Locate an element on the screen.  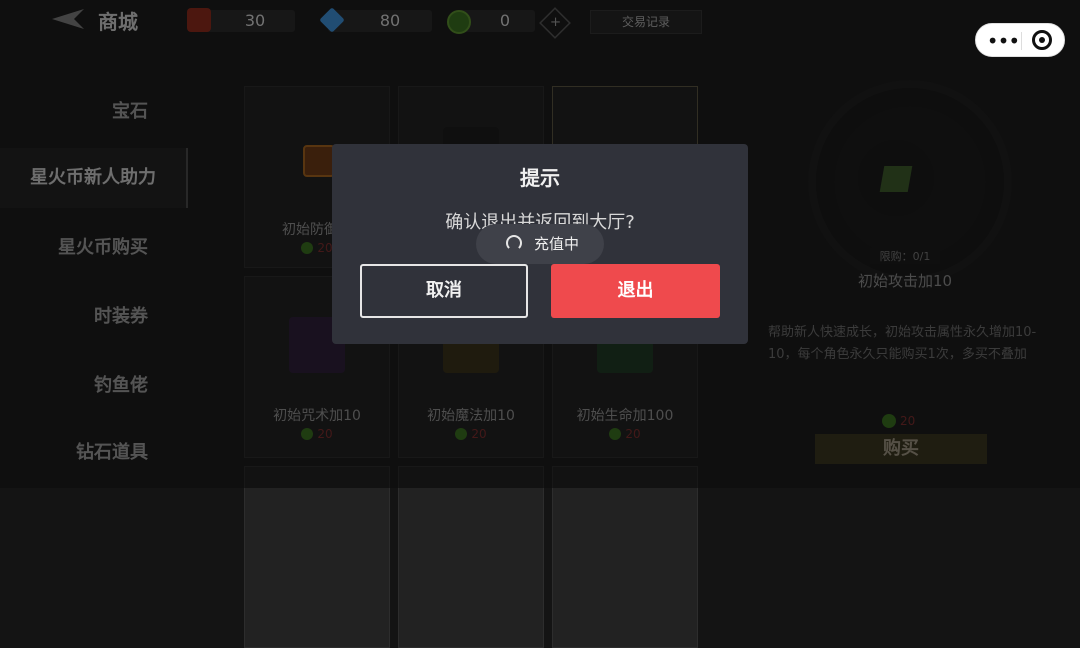
more-options-icon: ••• is located at coordinates (1003, 41).